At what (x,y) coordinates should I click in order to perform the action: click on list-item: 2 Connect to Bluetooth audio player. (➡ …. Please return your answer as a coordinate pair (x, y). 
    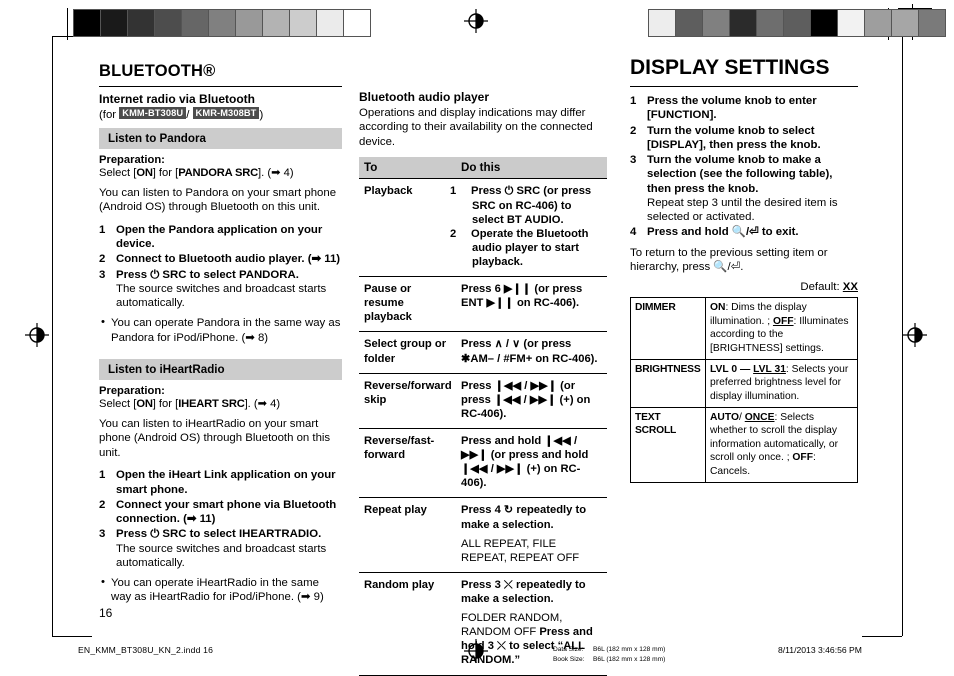
    Looking at the image, I should click on (220, 259).